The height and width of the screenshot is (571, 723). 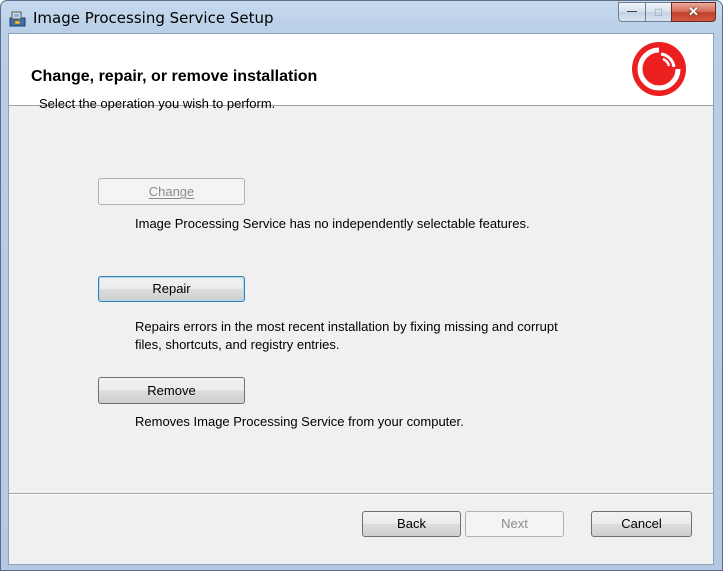 I want to click on close-button: ✕, so click(x=693, y=12).